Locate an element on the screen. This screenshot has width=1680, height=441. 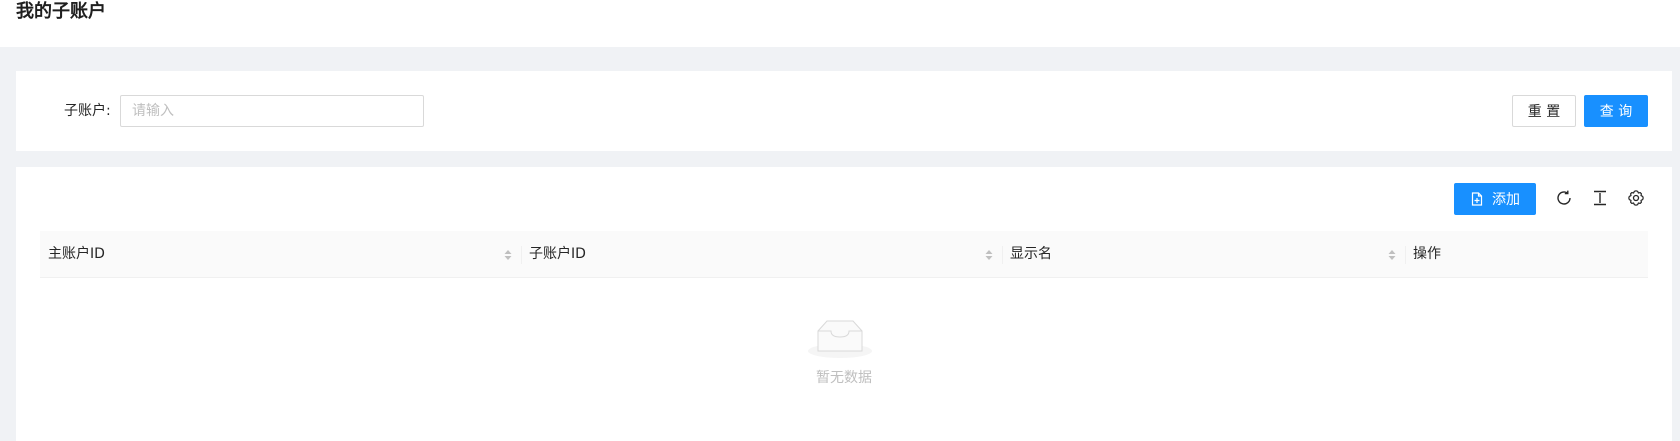
table-header: 主账户ID 子账户ID 显示名 操作 is located at coordinates (844, 254).